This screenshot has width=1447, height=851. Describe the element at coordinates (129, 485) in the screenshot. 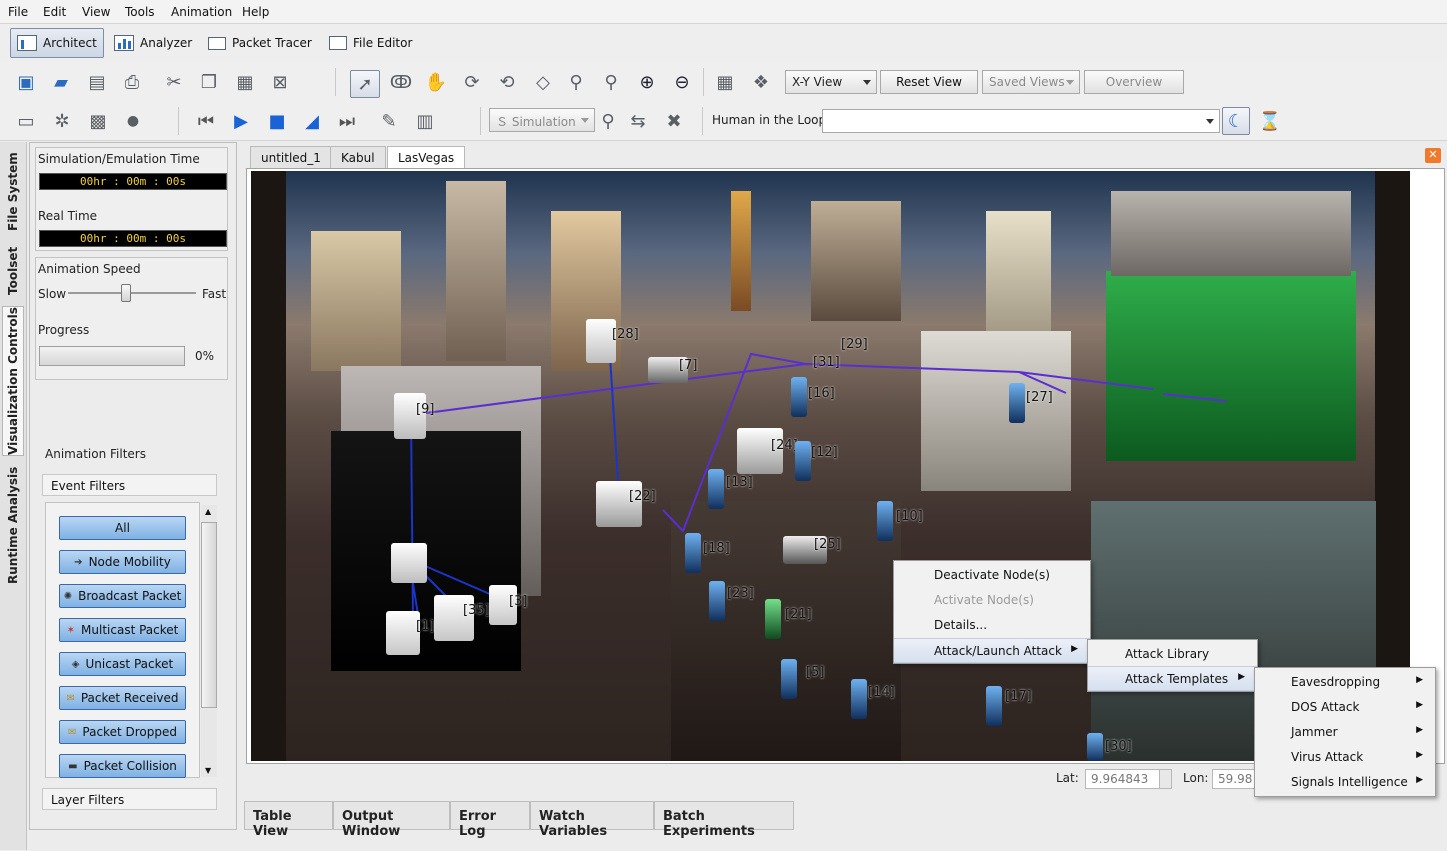

I see `event-filters-header: Event Filters` at that location.